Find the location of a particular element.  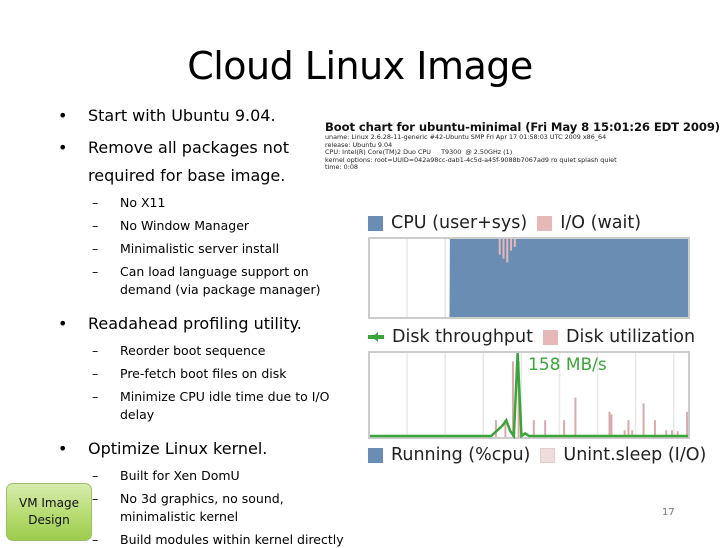

sub-bullet-text: No 3d graphics, no sound, is located at coordinates (202, 498).